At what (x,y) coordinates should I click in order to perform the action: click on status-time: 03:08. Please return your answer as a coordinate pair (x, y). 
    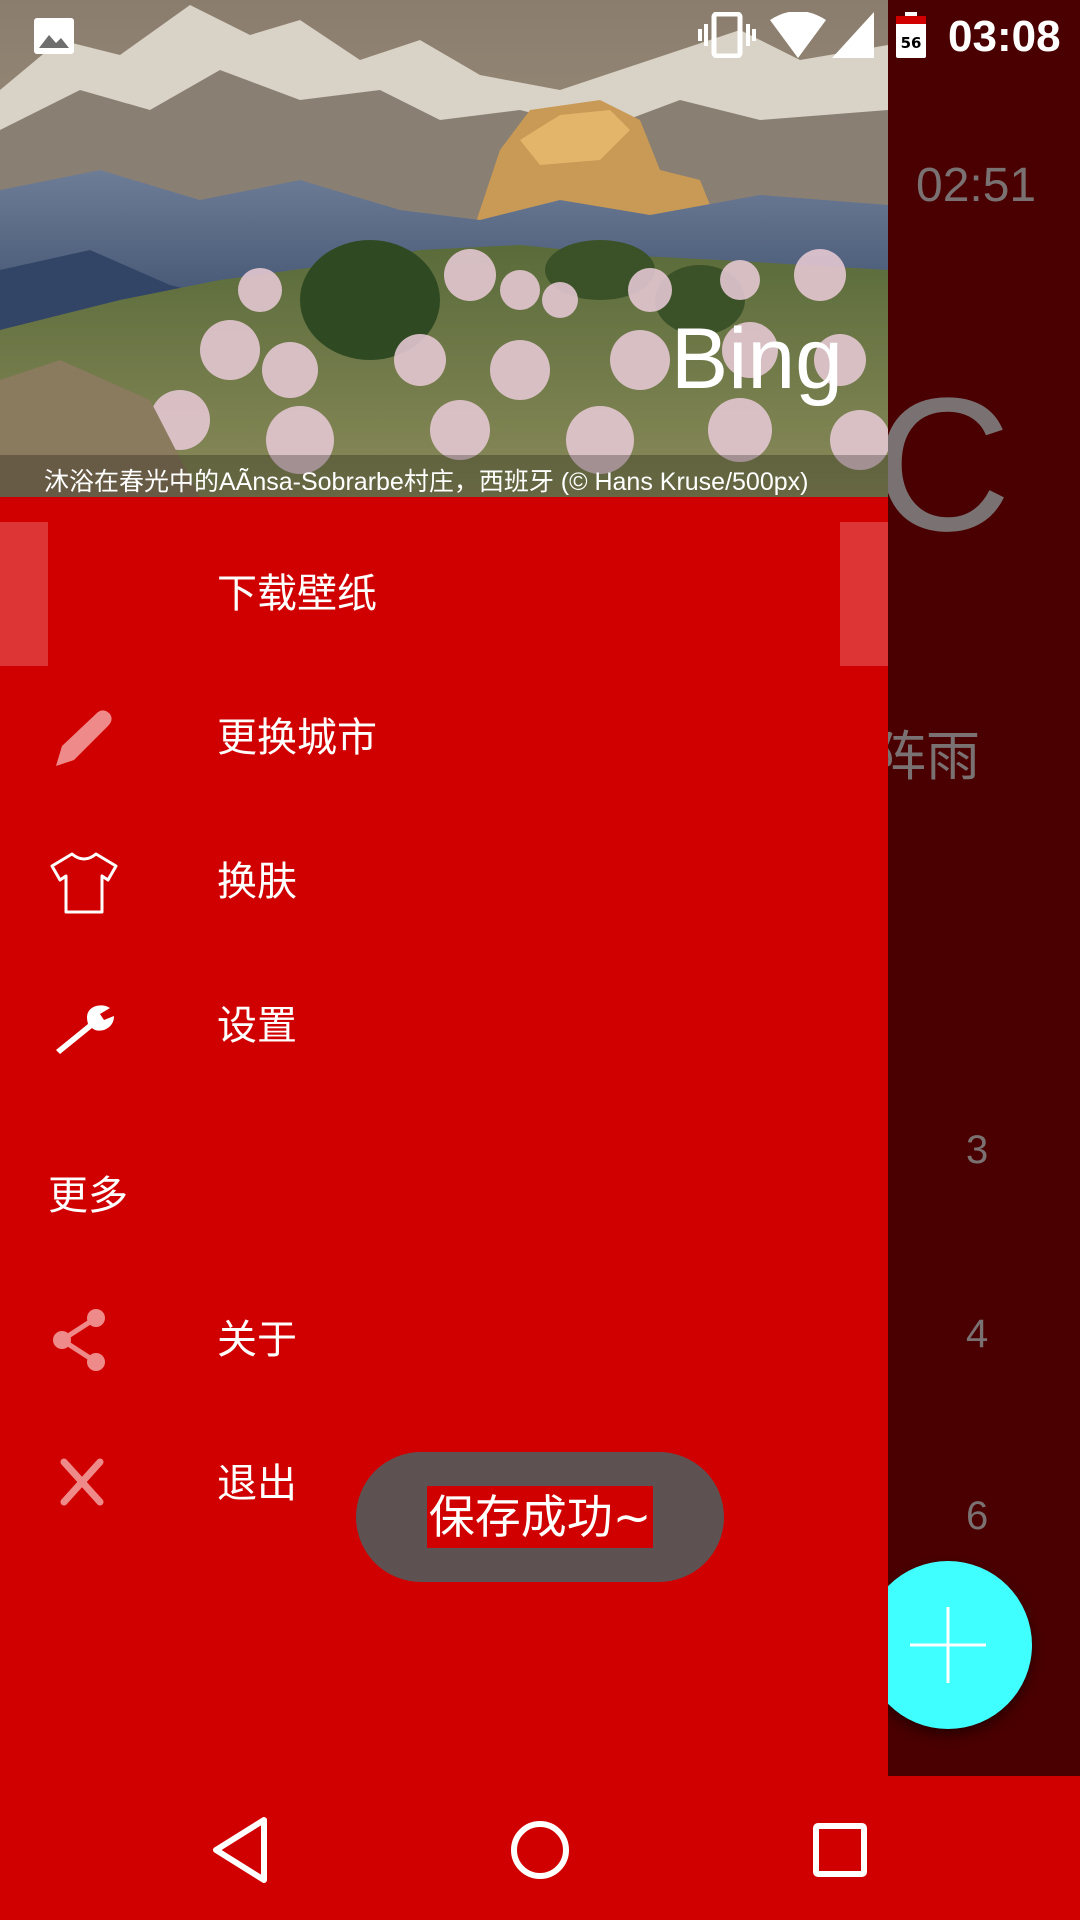
    Looking at the image, I should click on (1004, 36).